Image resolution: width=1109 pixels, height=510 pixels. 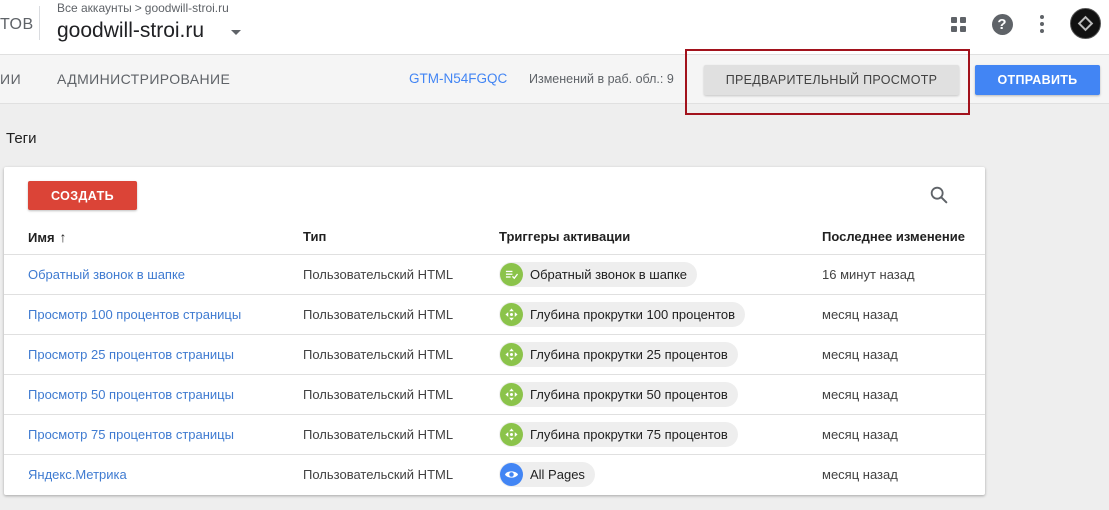 What do you see at coordinates (1085, 23) in the screenshot?
I see `avatar` at bounding box center [1085, 23].